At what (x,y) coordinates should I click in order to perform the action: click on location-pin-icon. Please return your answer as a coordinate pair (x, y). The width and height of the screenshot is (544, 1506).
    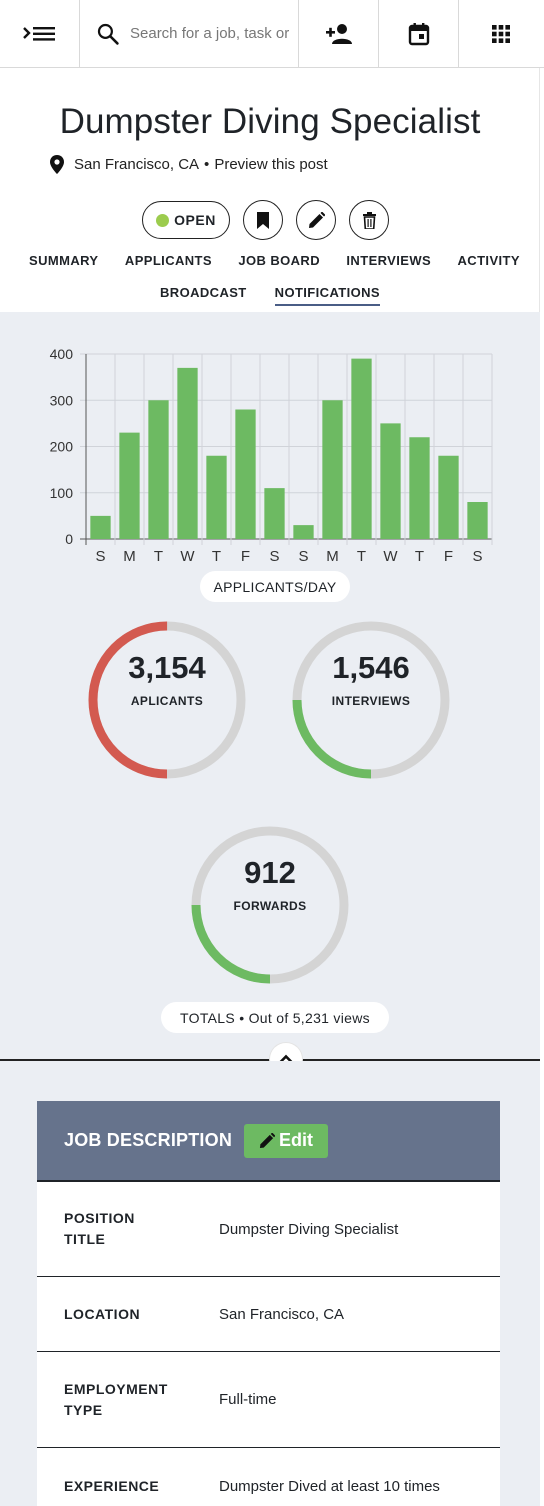
    Looking at the image, I should click on (57, 164).